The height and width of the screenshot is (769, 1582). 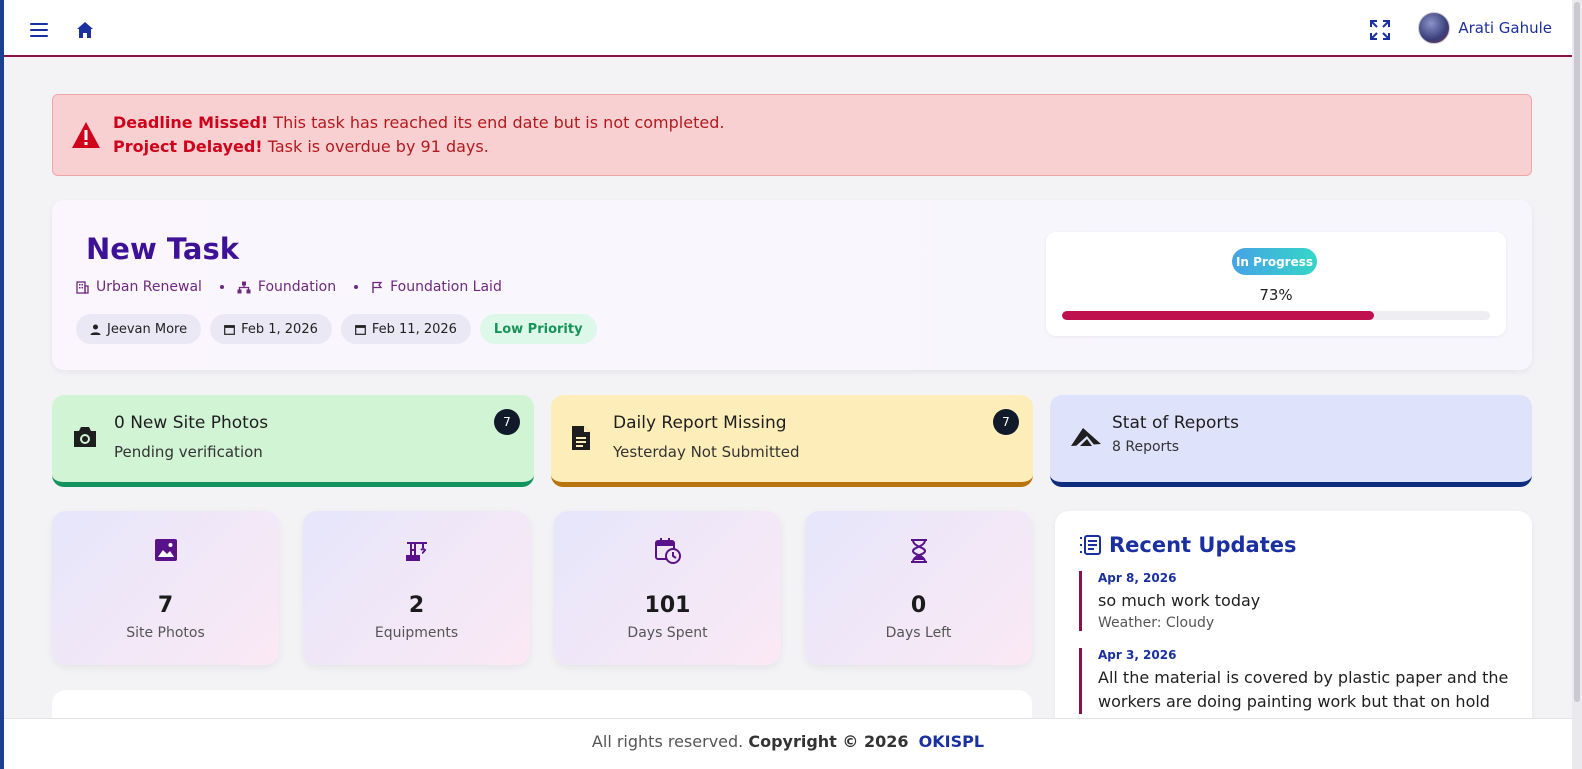 What do you see at coordinates (416, 633) in the screenshot?
I see `metric-label: Equipments` at bounding box center [416, 633].